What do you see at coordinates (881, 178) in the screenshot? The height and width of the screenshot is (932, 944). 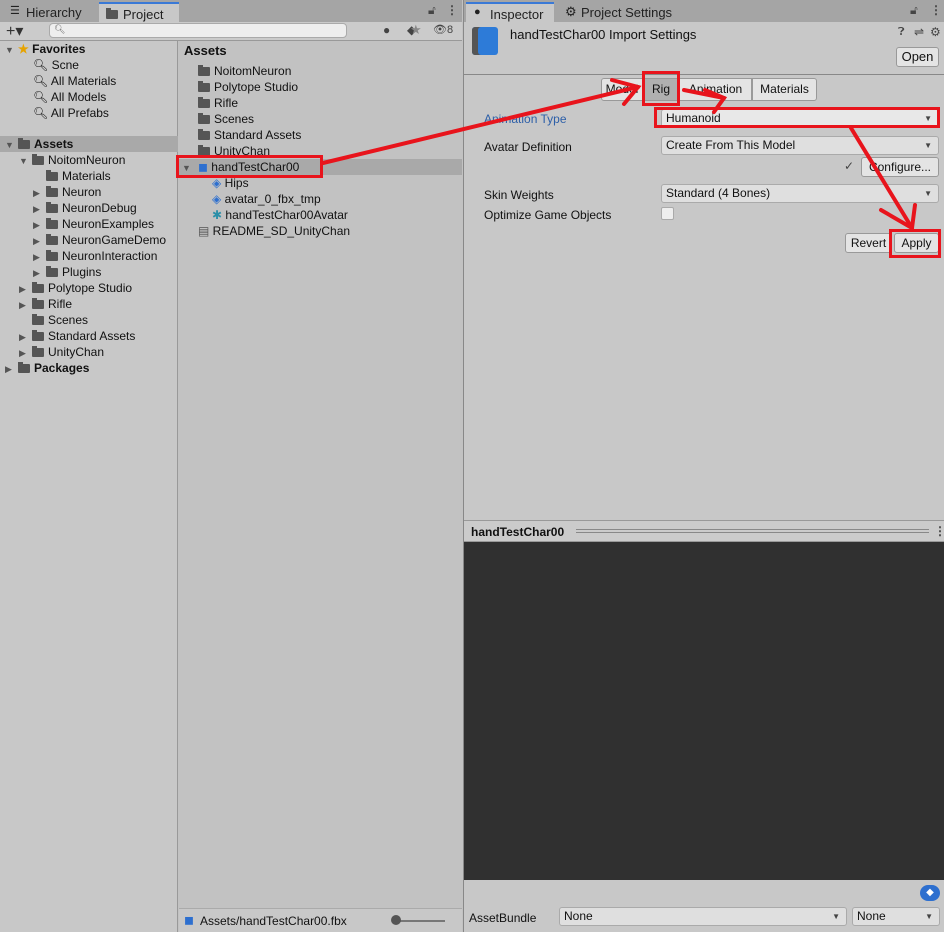 I see `arrow-to-apply` at bounding box center [881, 178].